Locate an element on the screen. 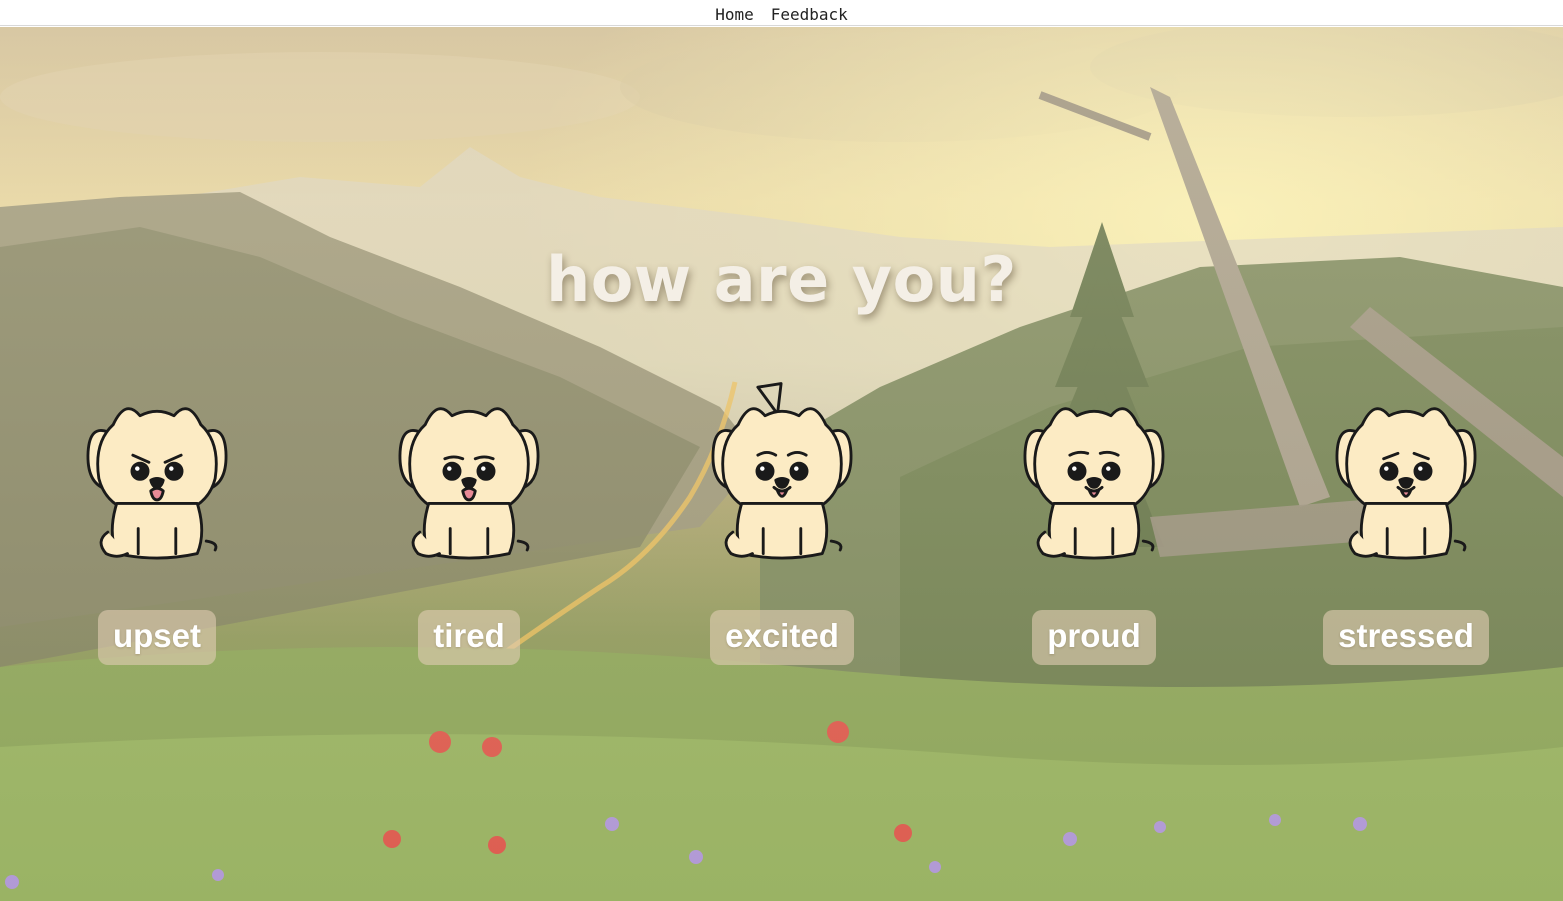 The image size is (1563, 901). nav-home-link: Home is located at coordinates (734, 14).